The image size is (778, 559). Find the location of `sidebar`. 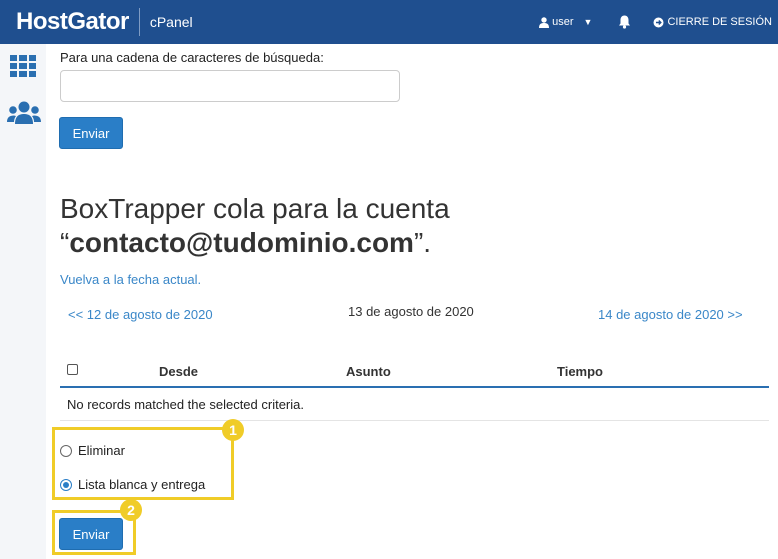

sidebar is located at coordinates (23, 301).